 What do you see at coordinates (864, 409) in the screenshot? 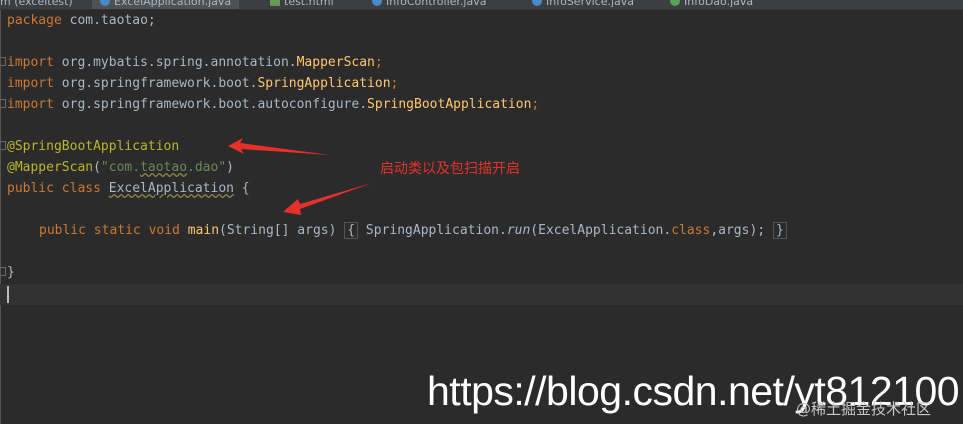
I see `juejin-watermark: @稀土掘金技术社区` at bounding box center [864, 409].